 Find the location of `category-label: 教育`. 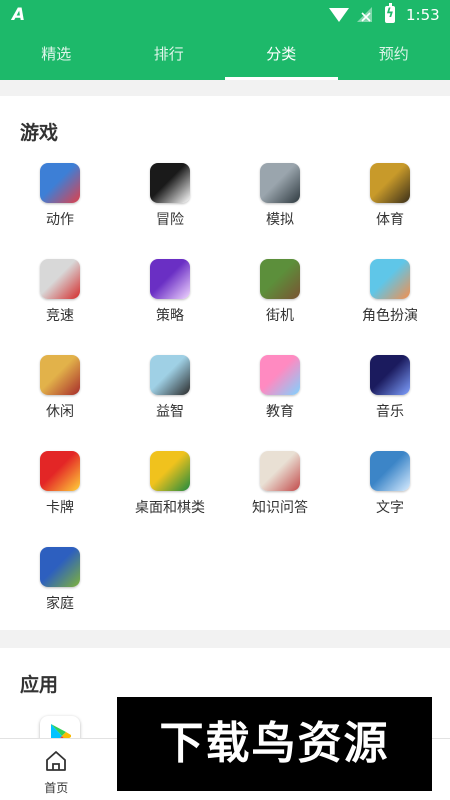

category-label: 教育 is located at coordinates (280, 412).